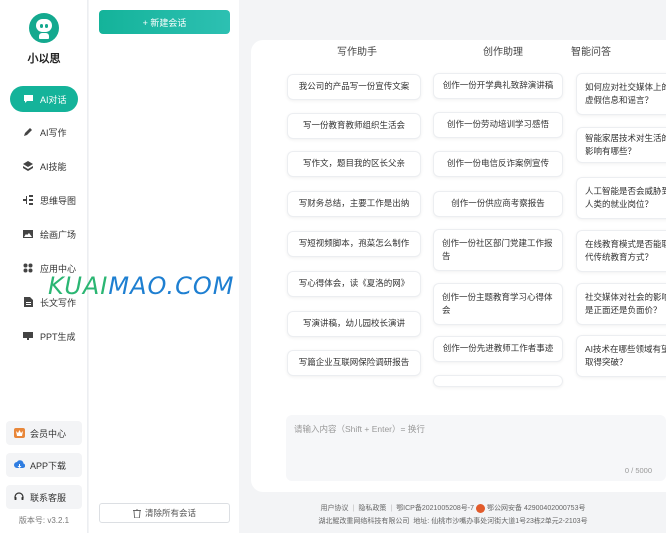  What do you see at coordinates (48, 433) in the screenshot?
I see `member-center-label: 会员中心` at bounding box center [48, 433].